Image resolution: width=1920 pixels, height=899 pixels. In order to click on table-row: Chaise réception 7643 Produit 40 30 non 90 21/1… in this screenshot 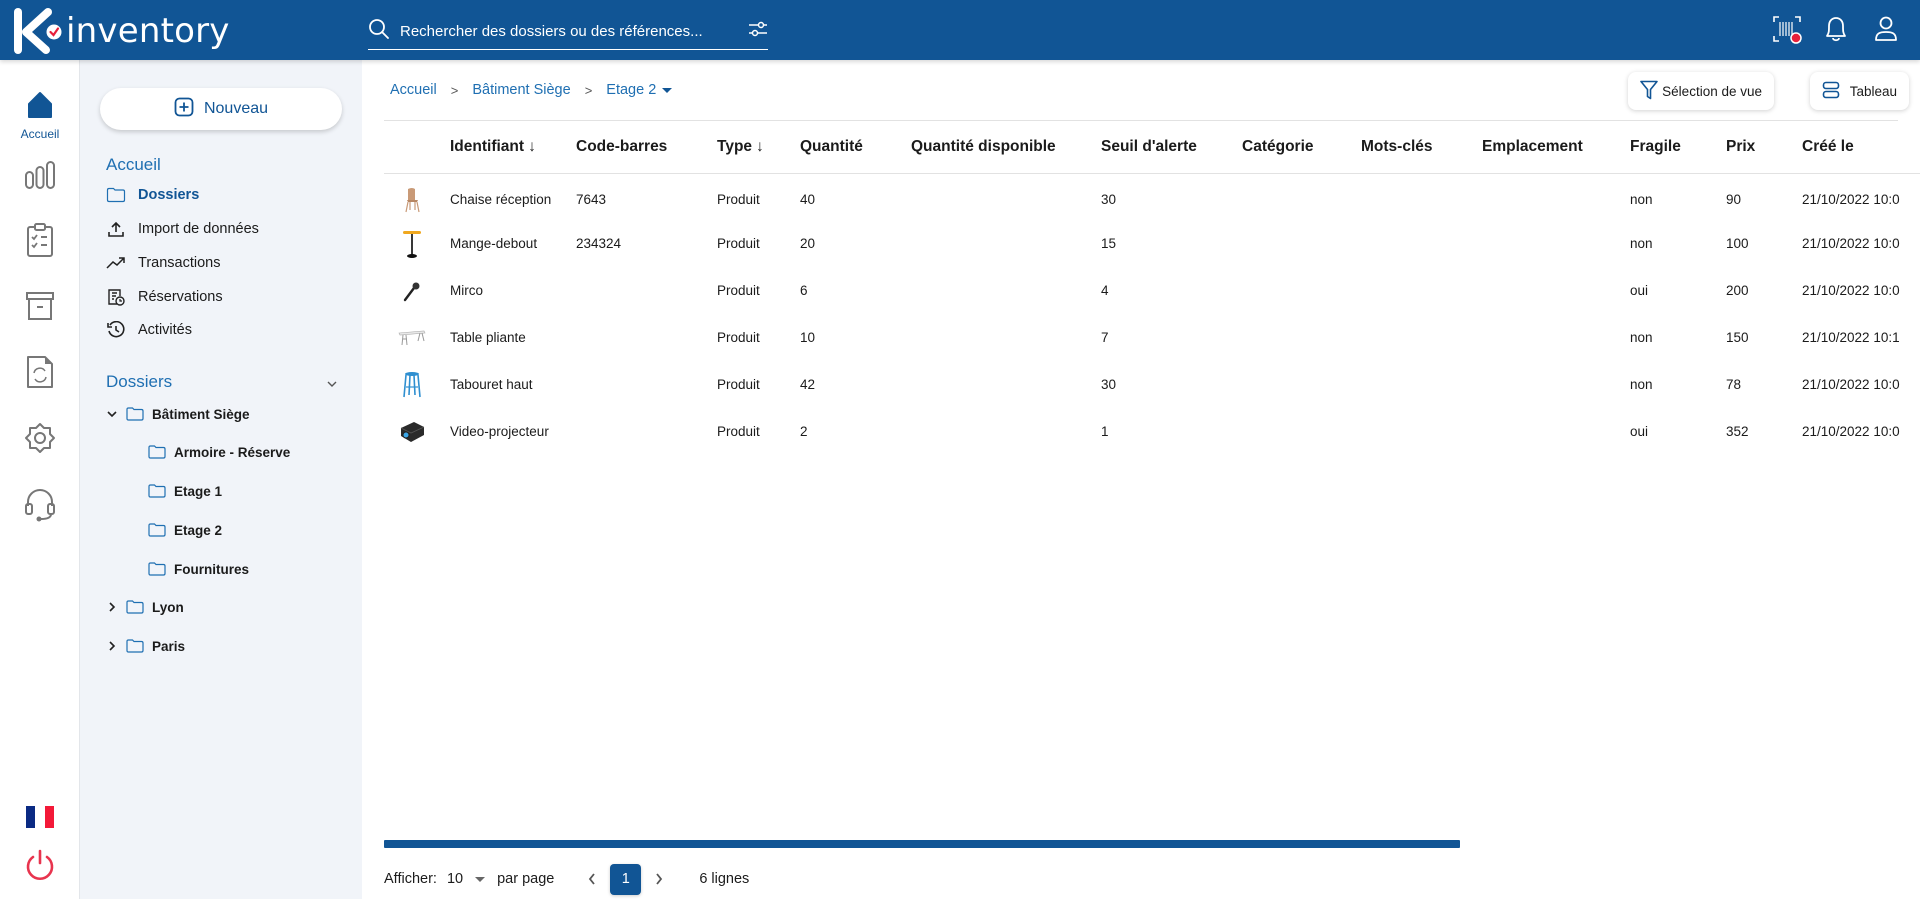, I will do `click(1152, 196)`.